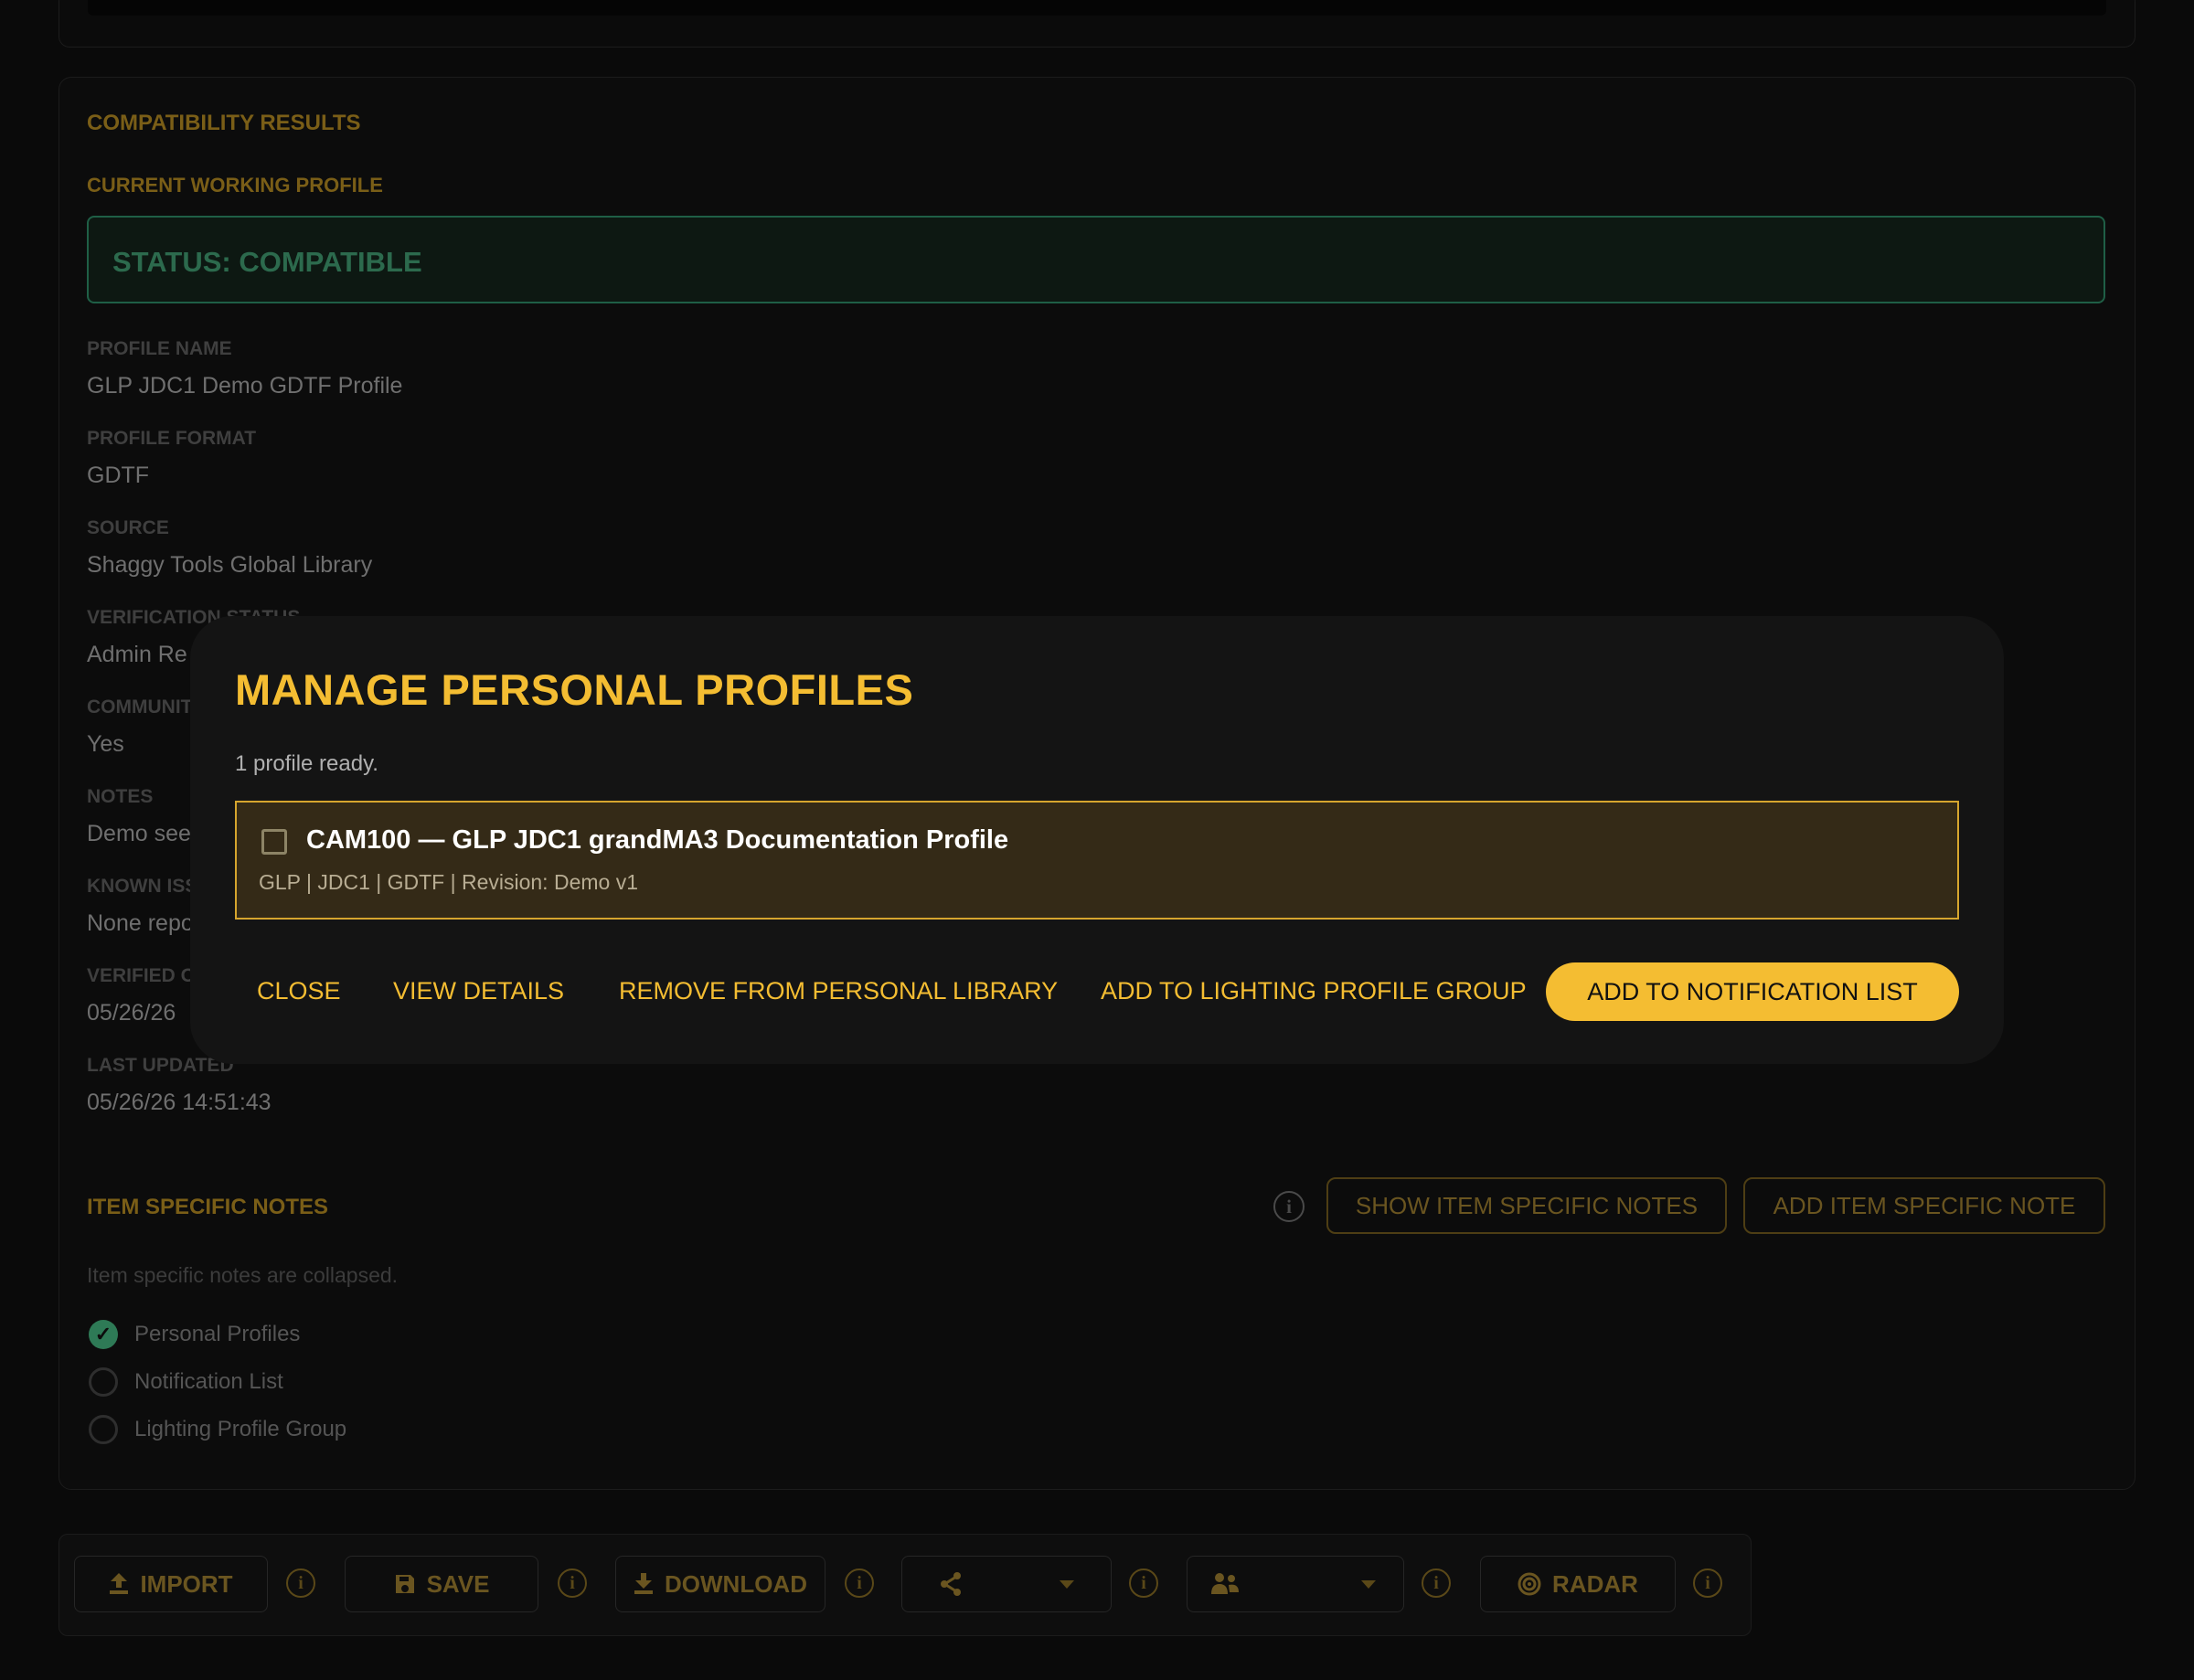  I want to click on field-value: GDTF, so click(118, 476).